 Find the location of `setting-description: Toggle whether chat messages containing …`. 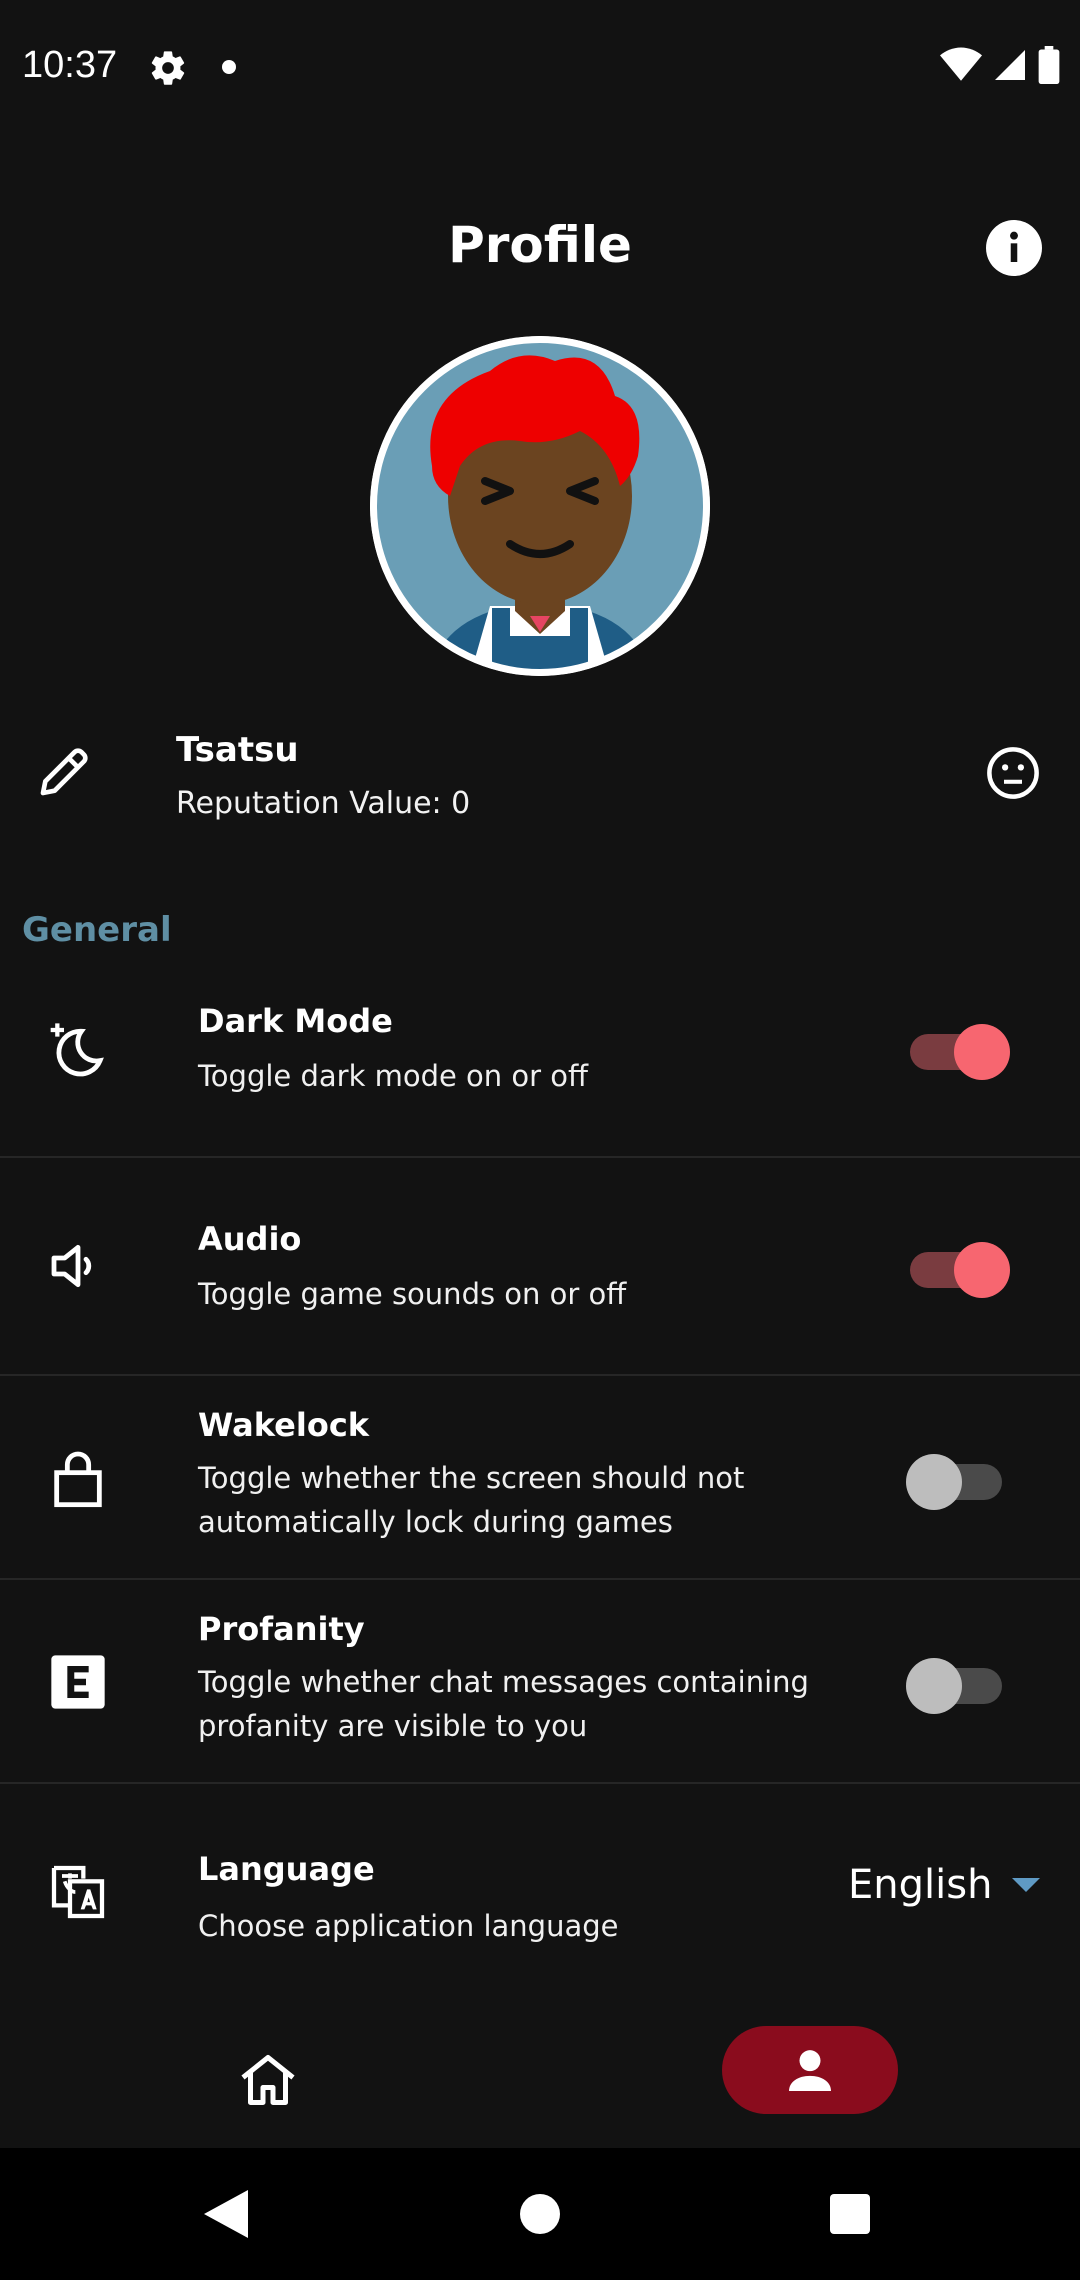

setting-description: Toggle whether chat messages containing … is located at coordinates (503, 1704).